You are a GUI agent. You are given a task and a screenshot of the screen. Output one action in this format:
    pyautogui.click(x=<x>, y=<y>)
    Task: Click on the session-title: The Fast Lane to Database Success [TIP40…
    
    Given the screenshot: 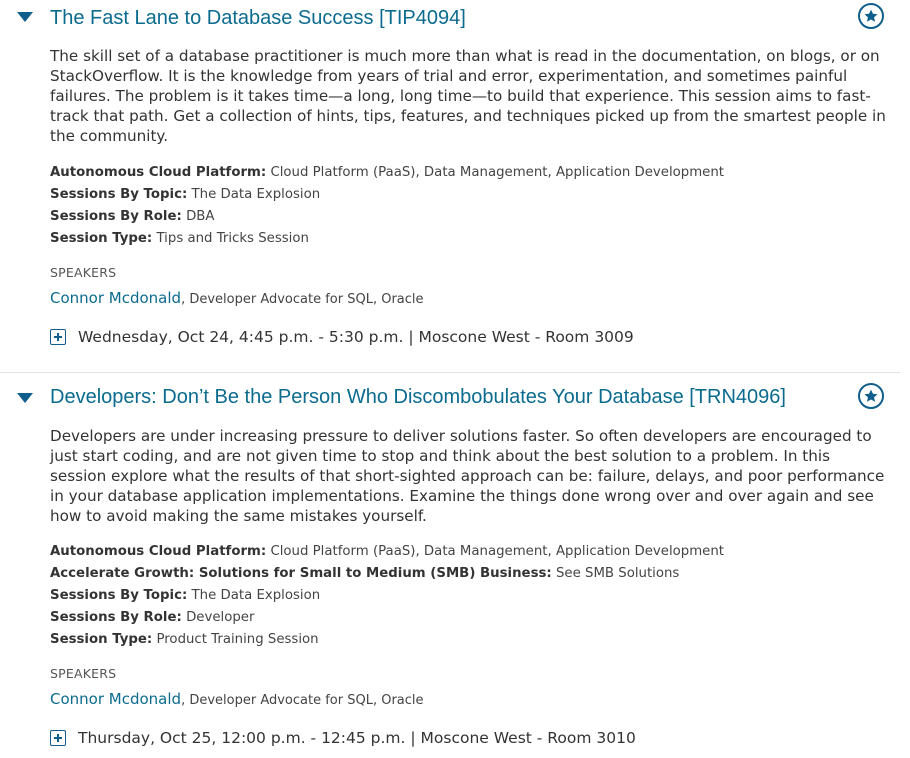 What is the action you would take?
    pyautogui.click(x=258, y=18)
    